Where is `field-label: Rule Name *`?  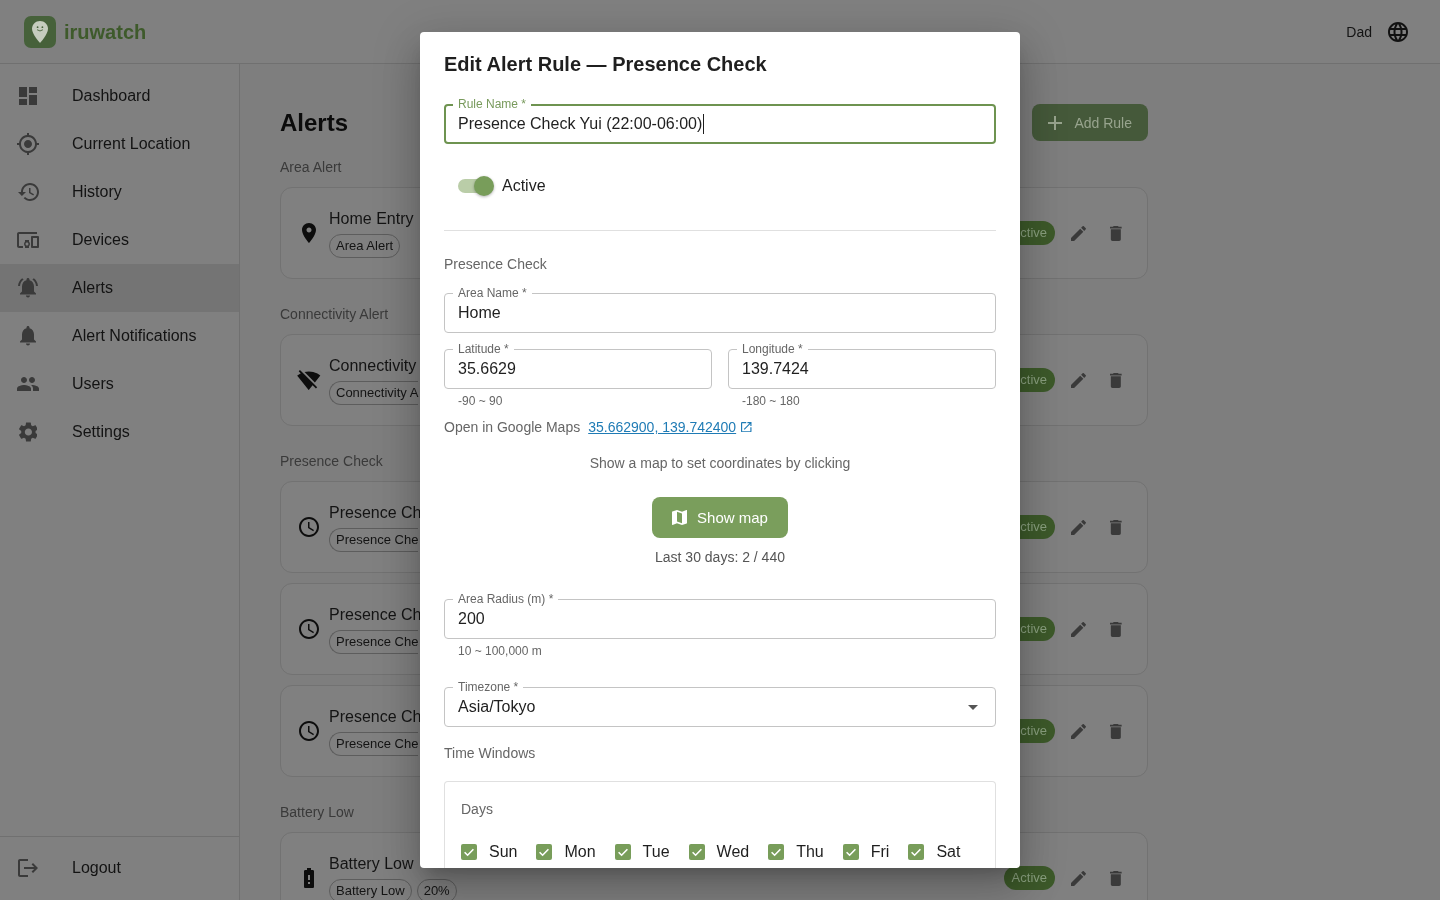
field-label: Rule Name * is located at coordinates (492, 104).